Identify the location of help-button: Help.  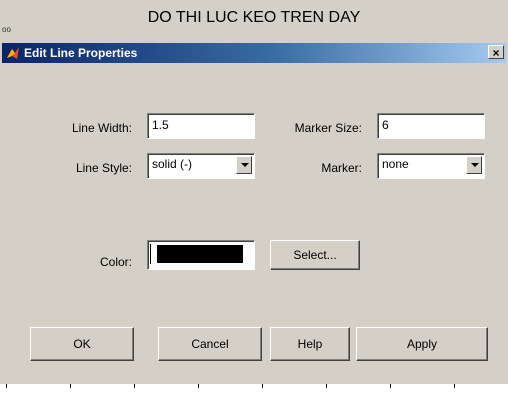
(310, 344).